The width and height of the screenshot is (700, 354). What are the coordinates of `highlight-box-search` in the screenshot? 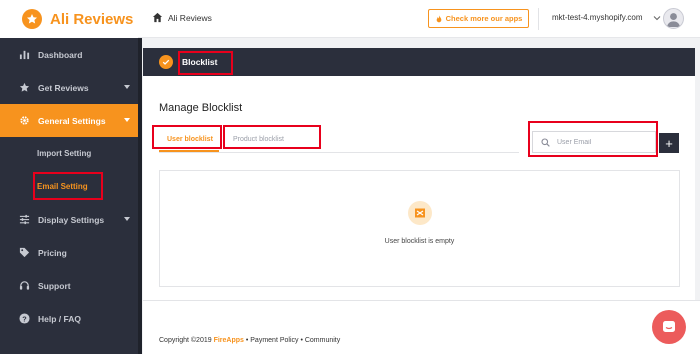 It's located at (593, 139).